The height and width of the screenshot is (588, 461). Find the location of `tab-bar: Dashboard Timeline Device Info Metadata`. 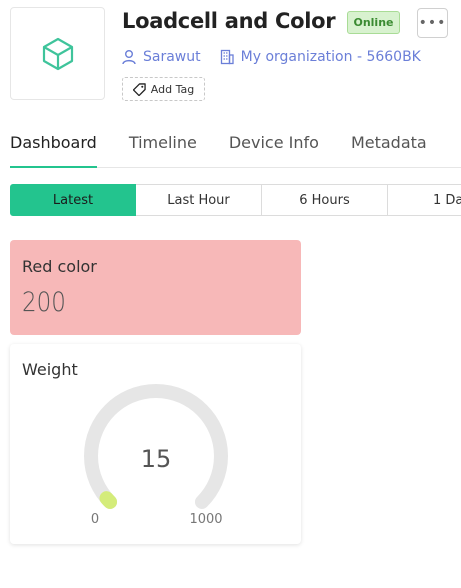

tab-bar: Dashboard Timeline Device Info Metadata is located at coordinates (235, 149).